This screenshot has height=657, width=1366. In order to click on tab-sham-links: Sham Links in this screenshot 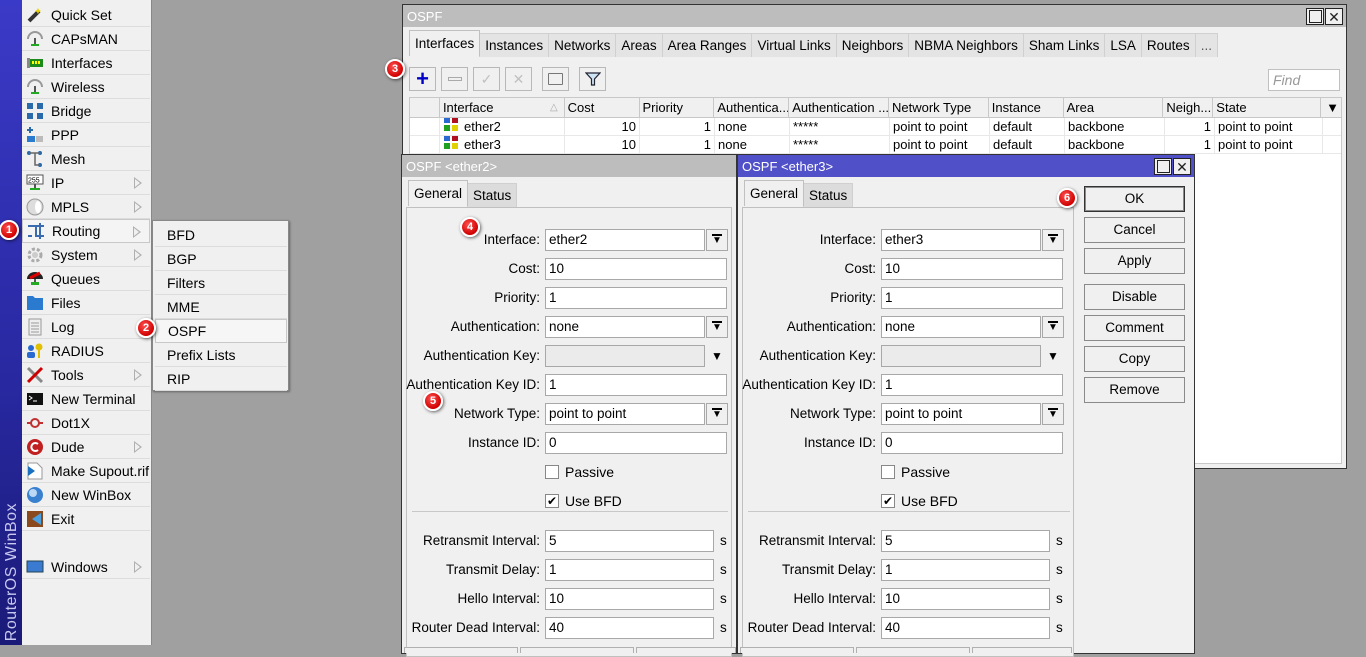, I will do `click(1064, 45)`.